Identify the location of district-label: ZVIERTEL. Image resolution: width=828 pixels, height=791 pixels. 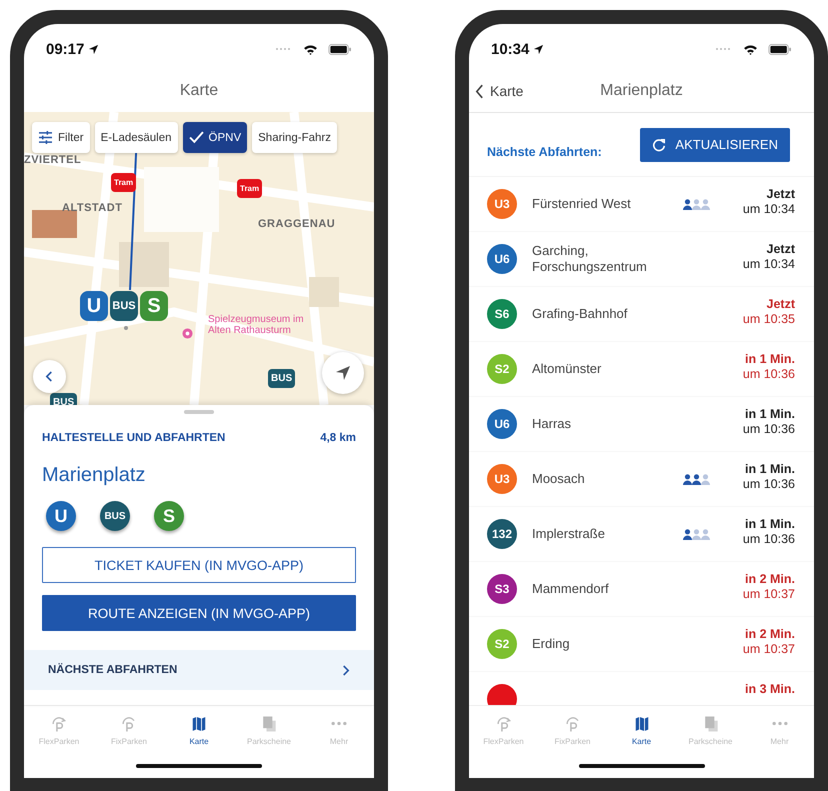
(53, 160).